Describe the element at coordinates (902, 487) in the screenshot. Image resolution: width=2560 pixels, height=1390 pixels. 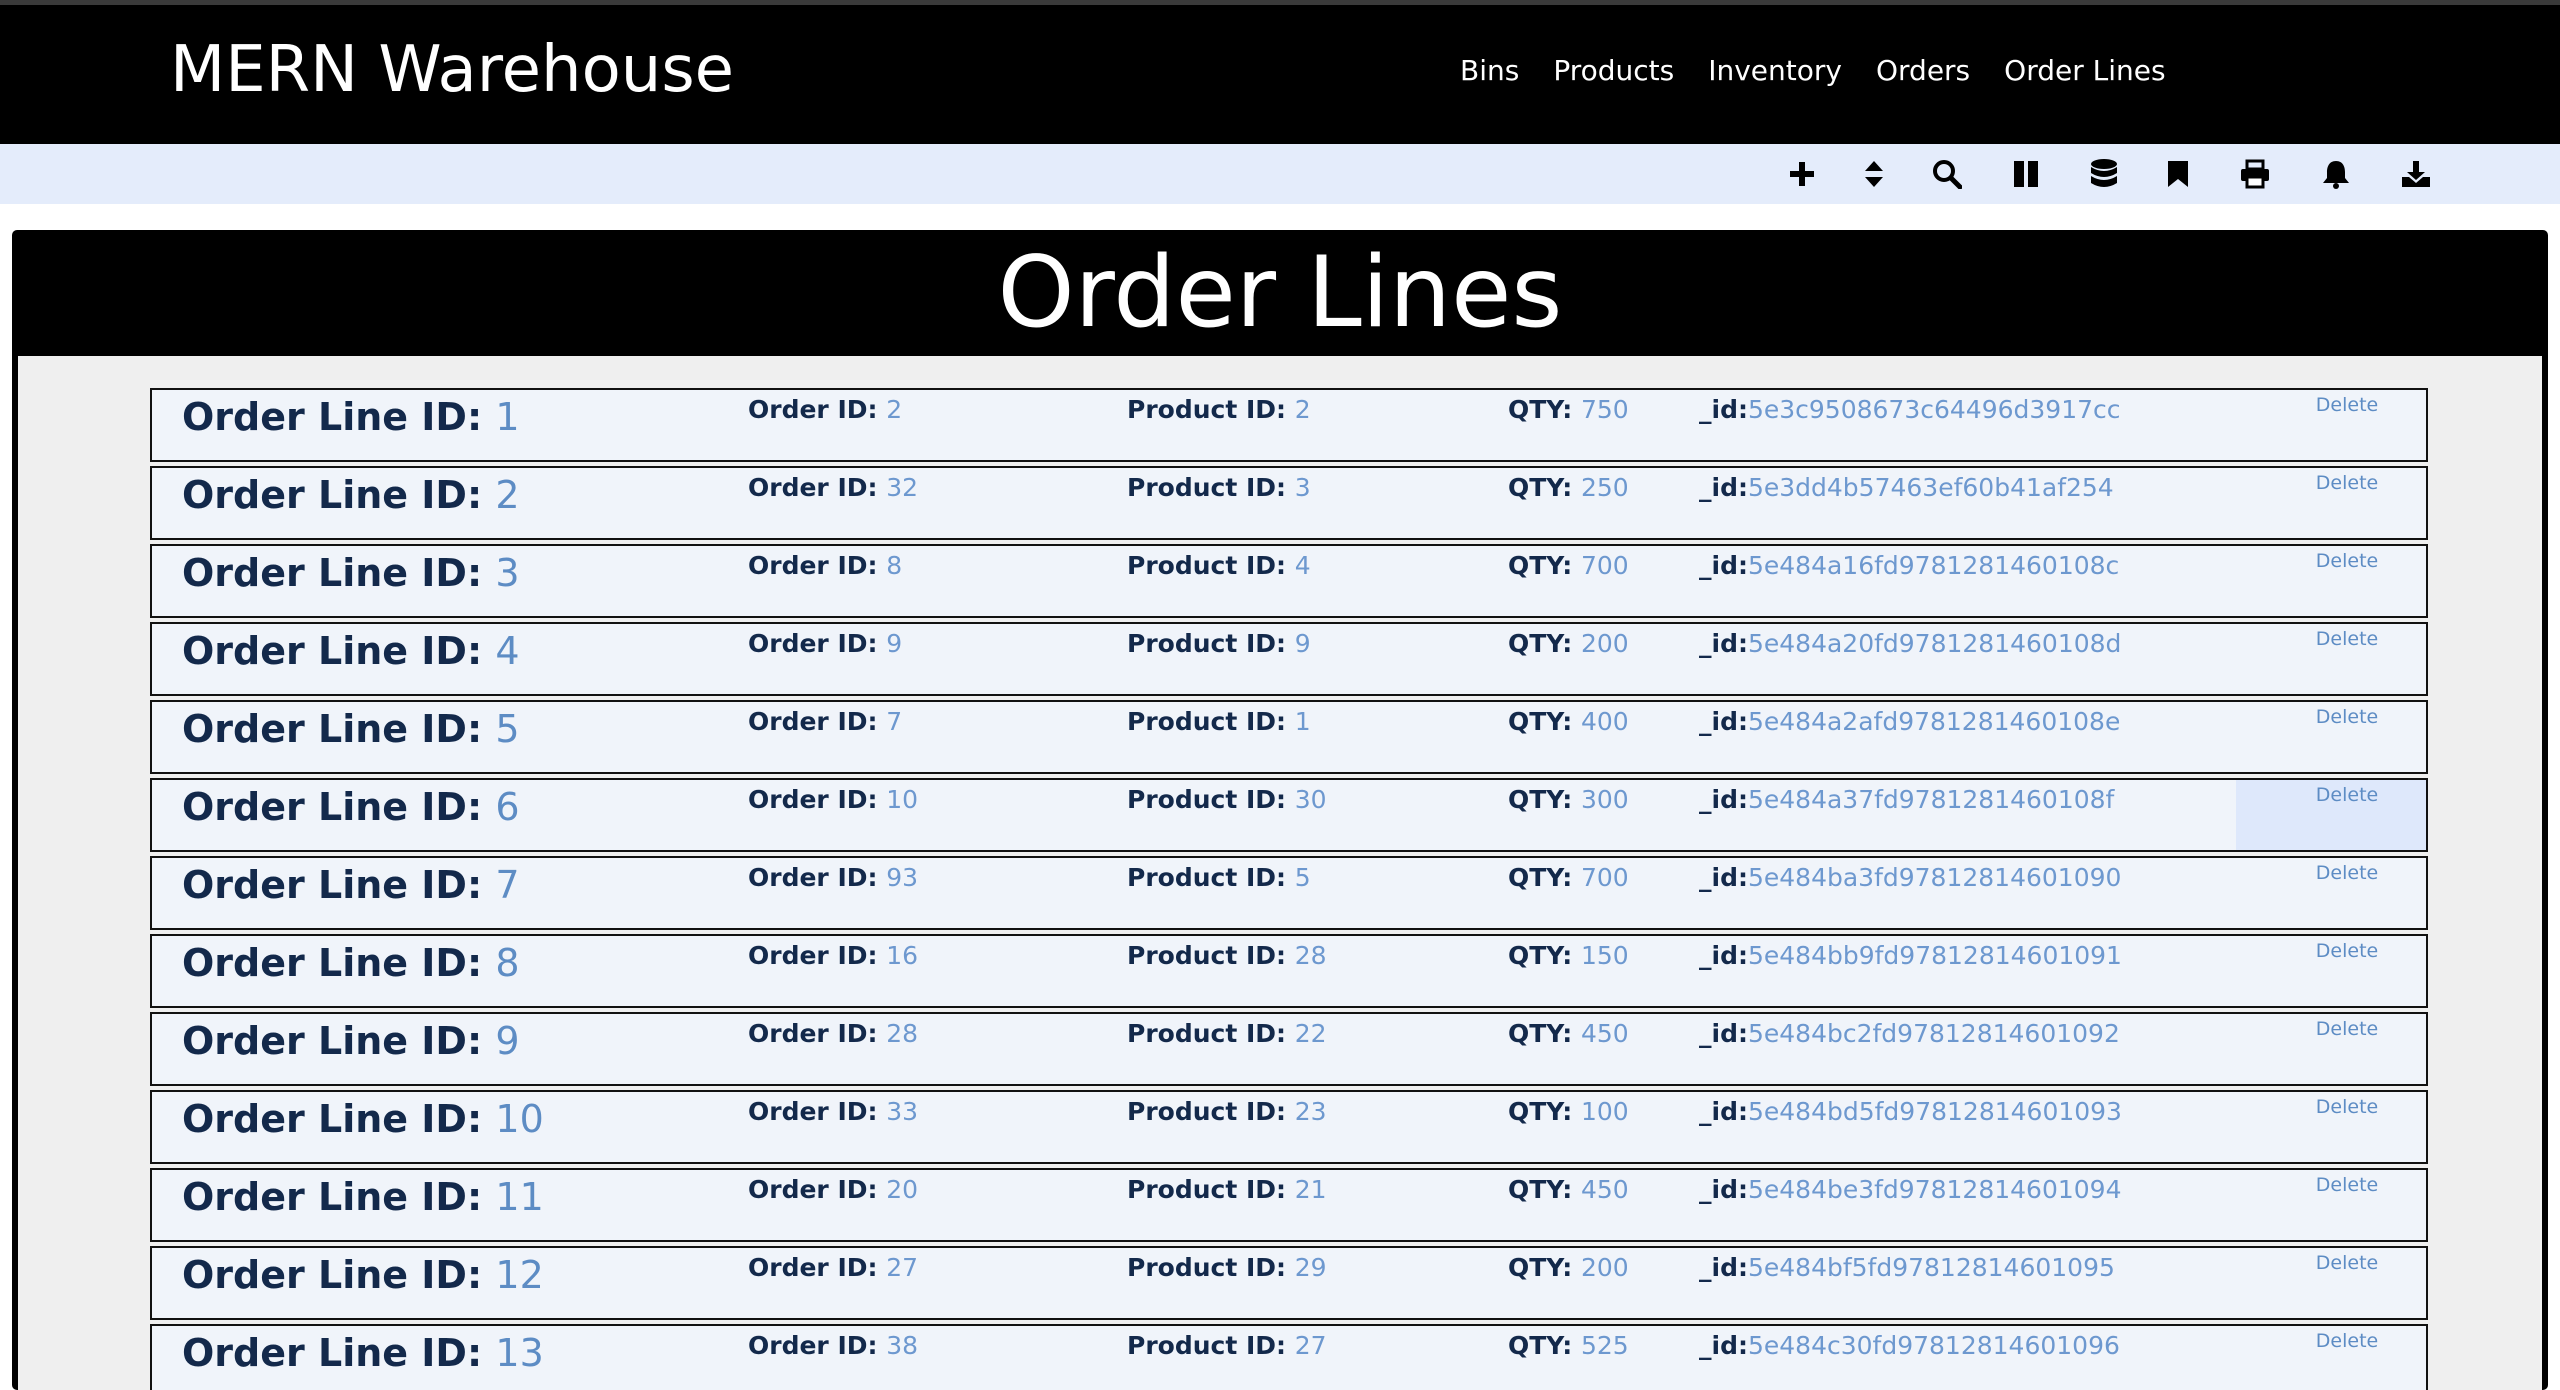
I see `order-id-value: 32` at that location.